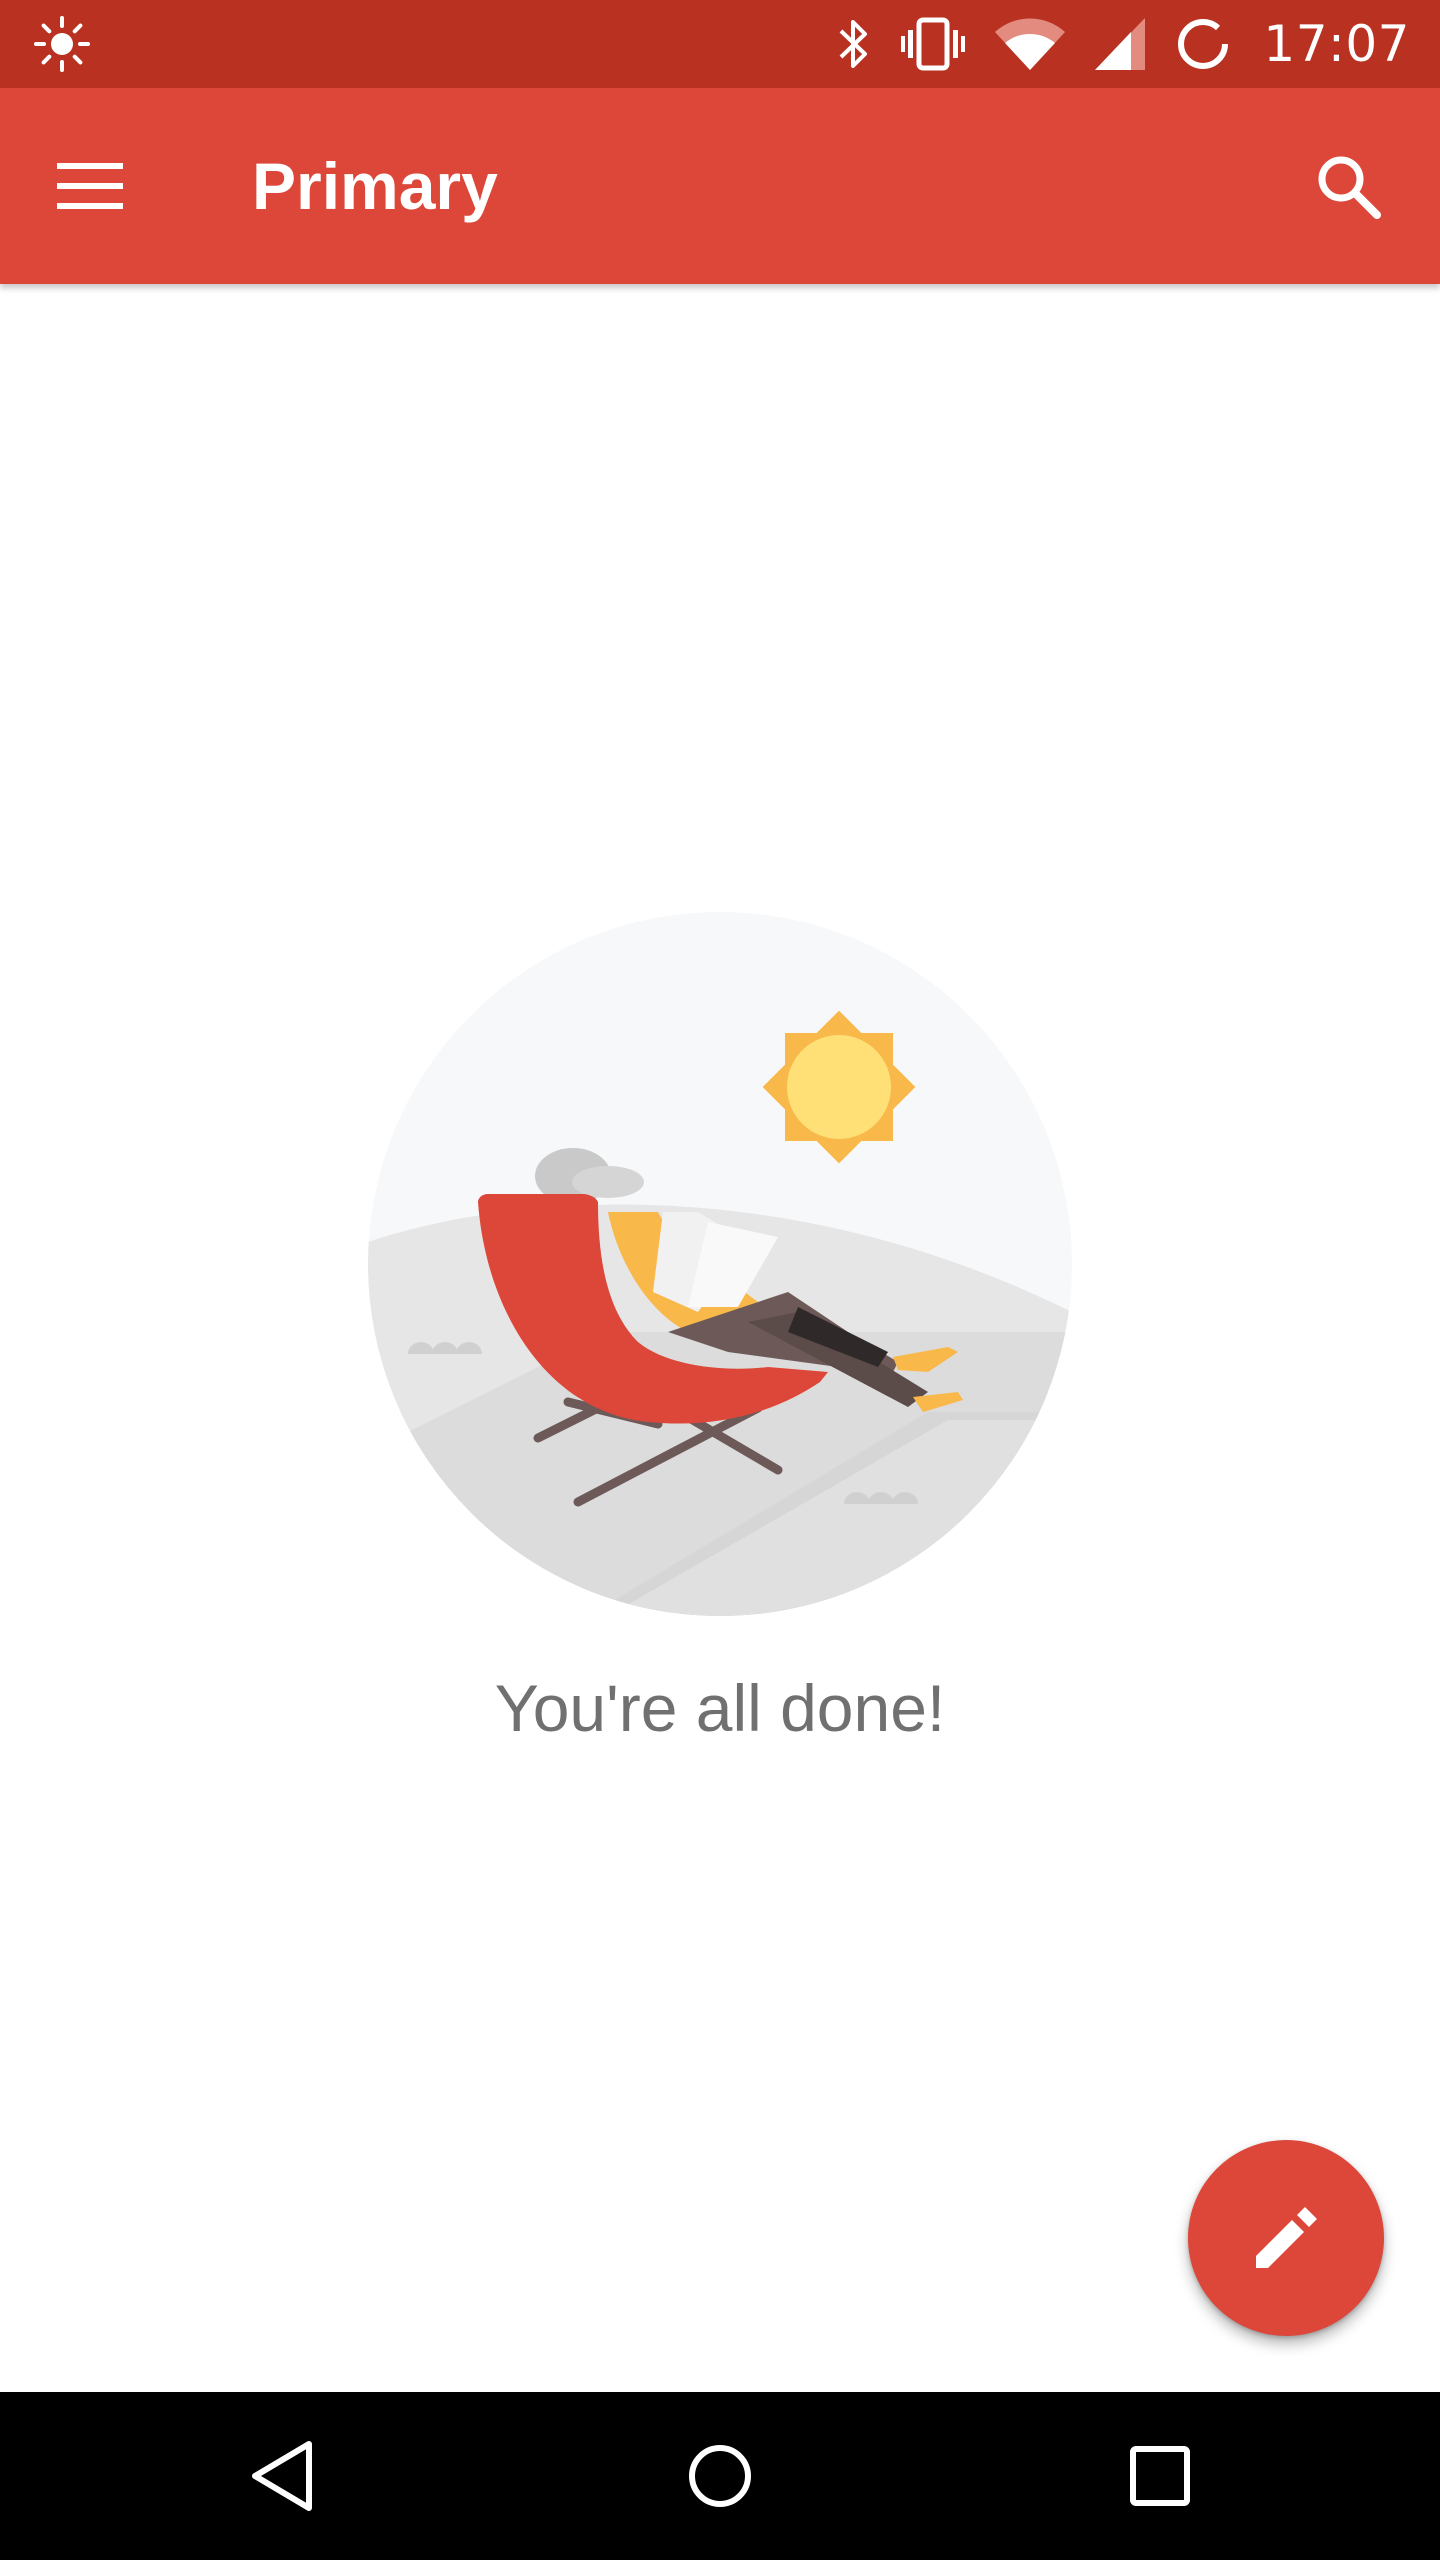 Image resolution: width=1440 pixels, height=2560 pixels. I want to click on recents-button, so click(1160, 2476).